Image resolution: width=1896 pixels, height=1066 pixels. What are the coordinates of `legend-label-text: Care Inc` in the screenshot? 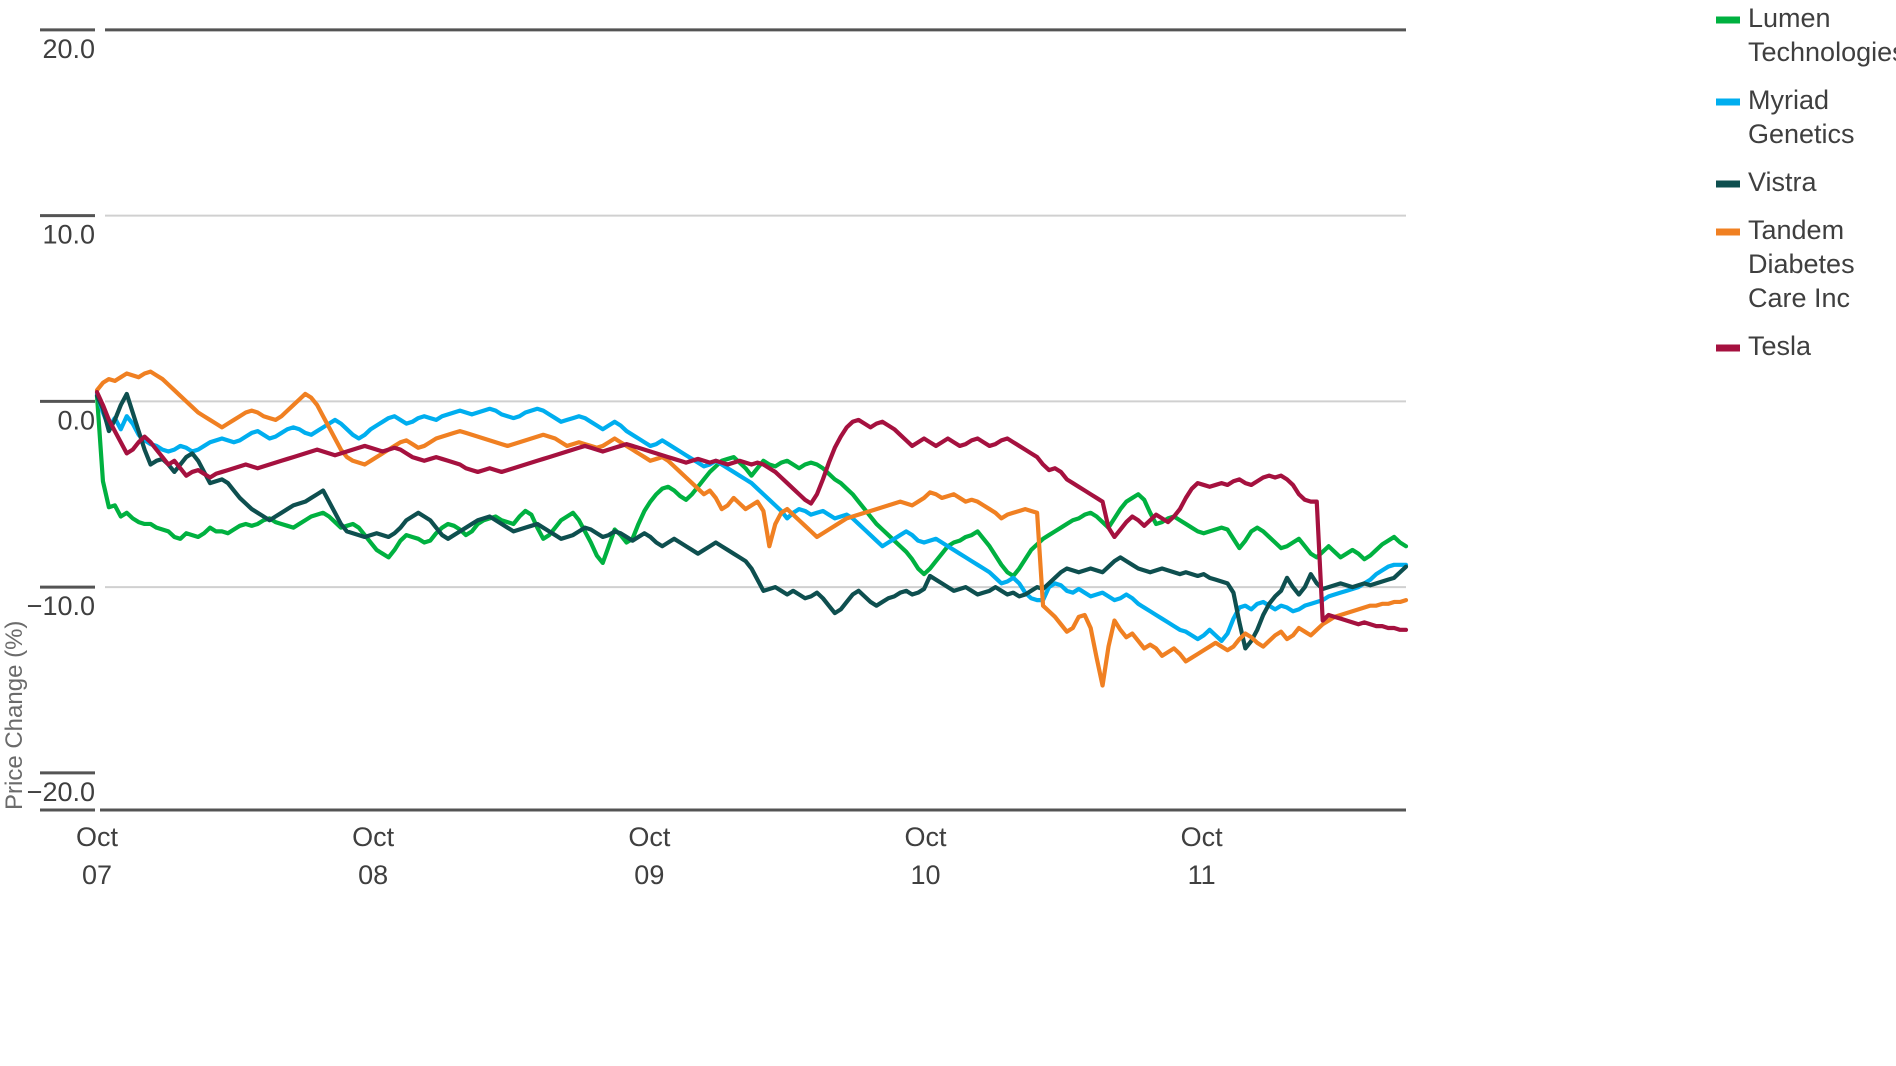 It's located at (1799, 298).